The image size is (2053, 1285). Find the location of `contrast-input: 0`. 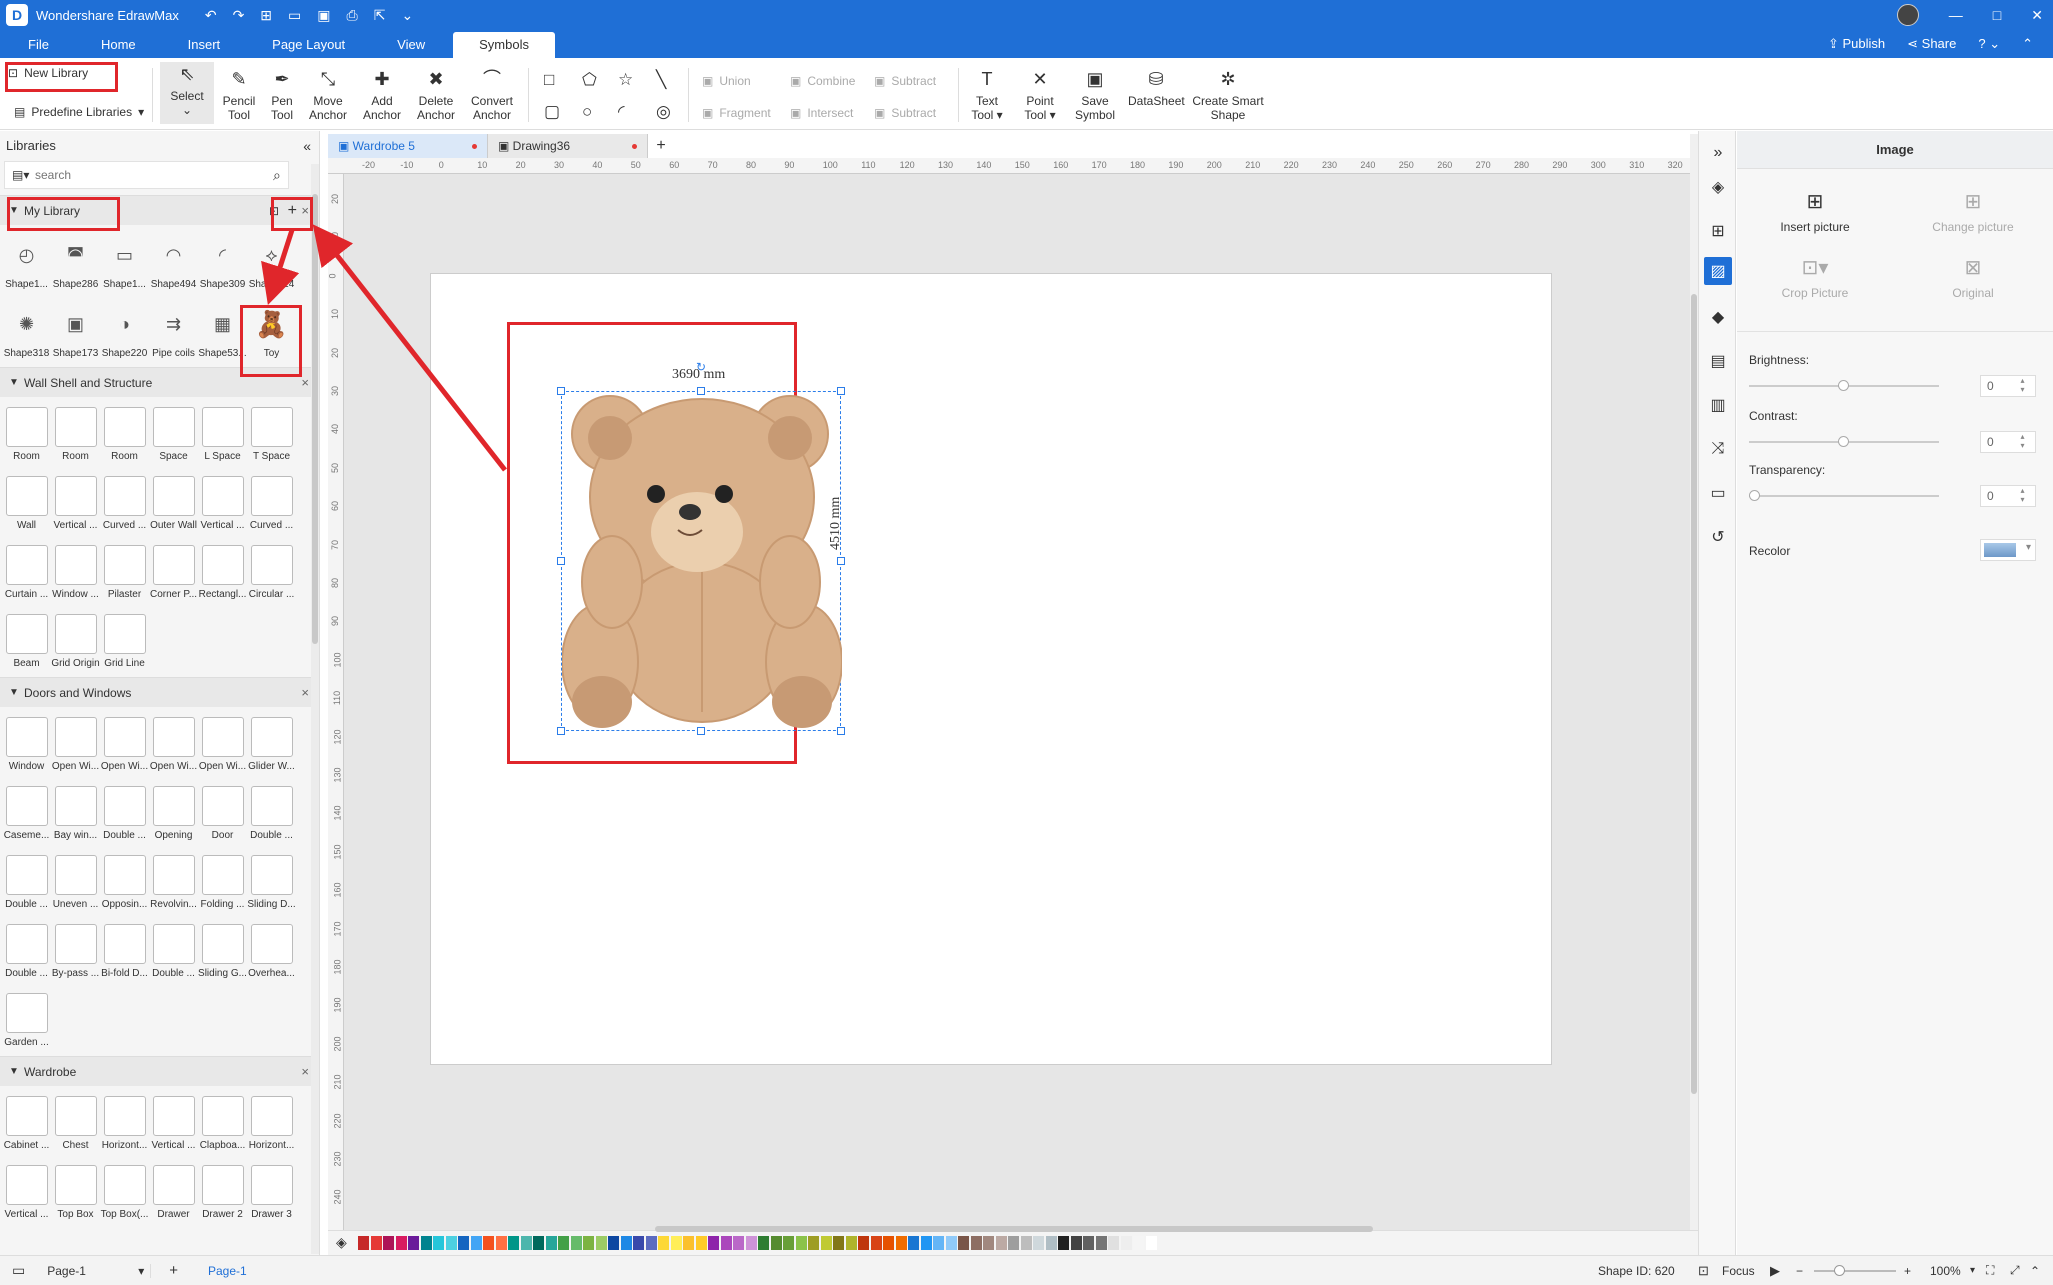

contrast-input: 0 is located at coordinates (2008, 442).